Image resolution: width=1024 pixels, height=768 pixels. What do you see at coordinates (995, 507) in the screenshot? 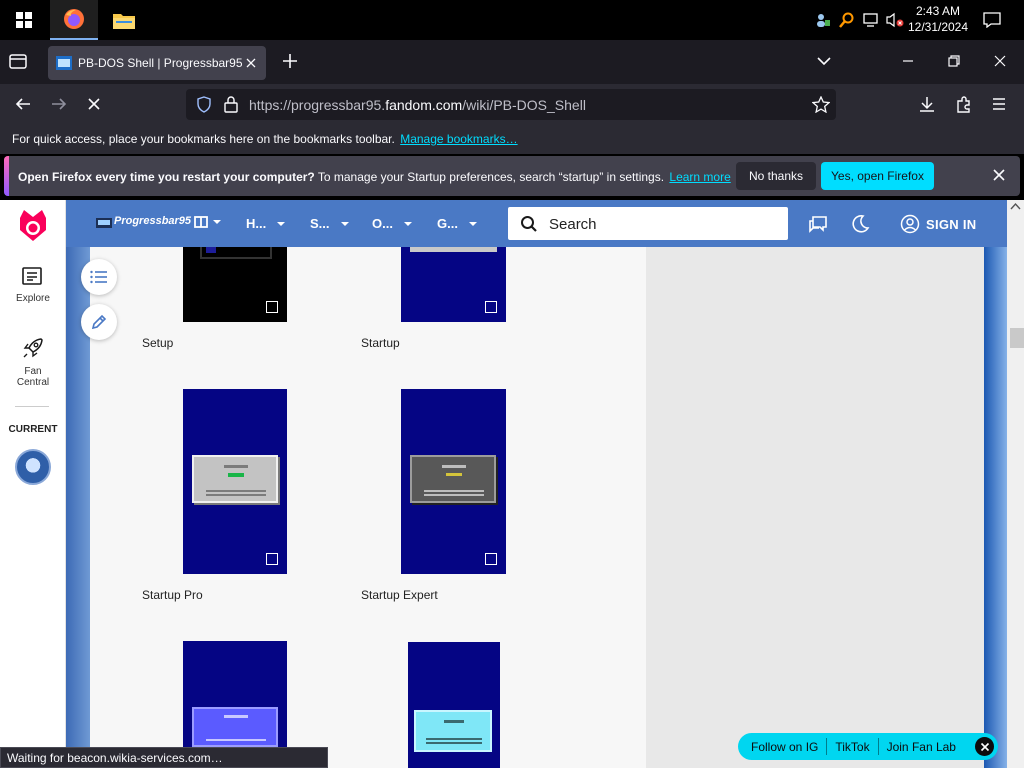
I see `page-background-right` at bounding box center [995, 507].